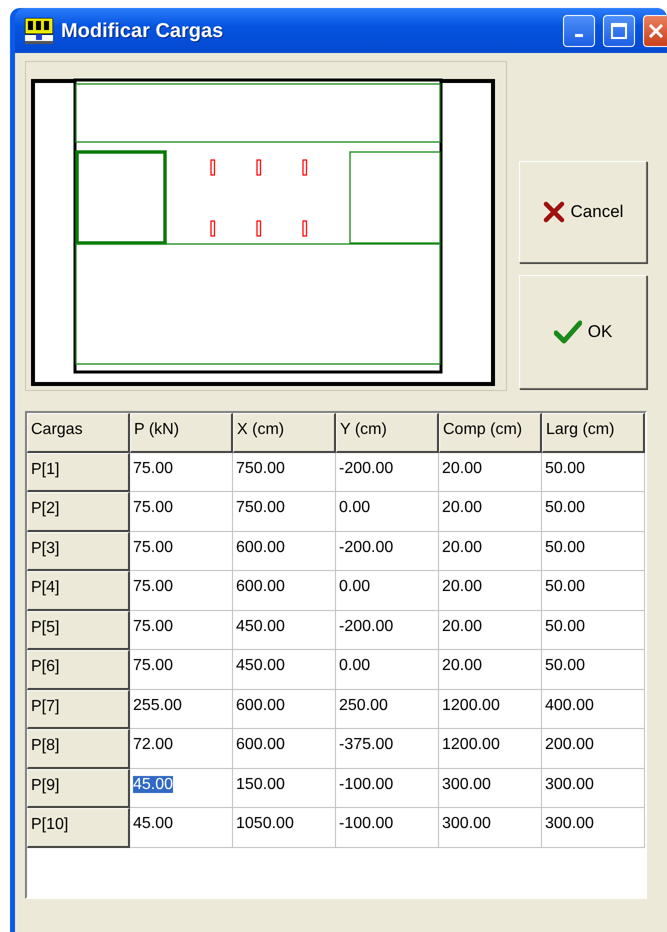  Describe the element at coordinates (78, 828) in the screenshot. I see `row-header: P[10]` at that location.